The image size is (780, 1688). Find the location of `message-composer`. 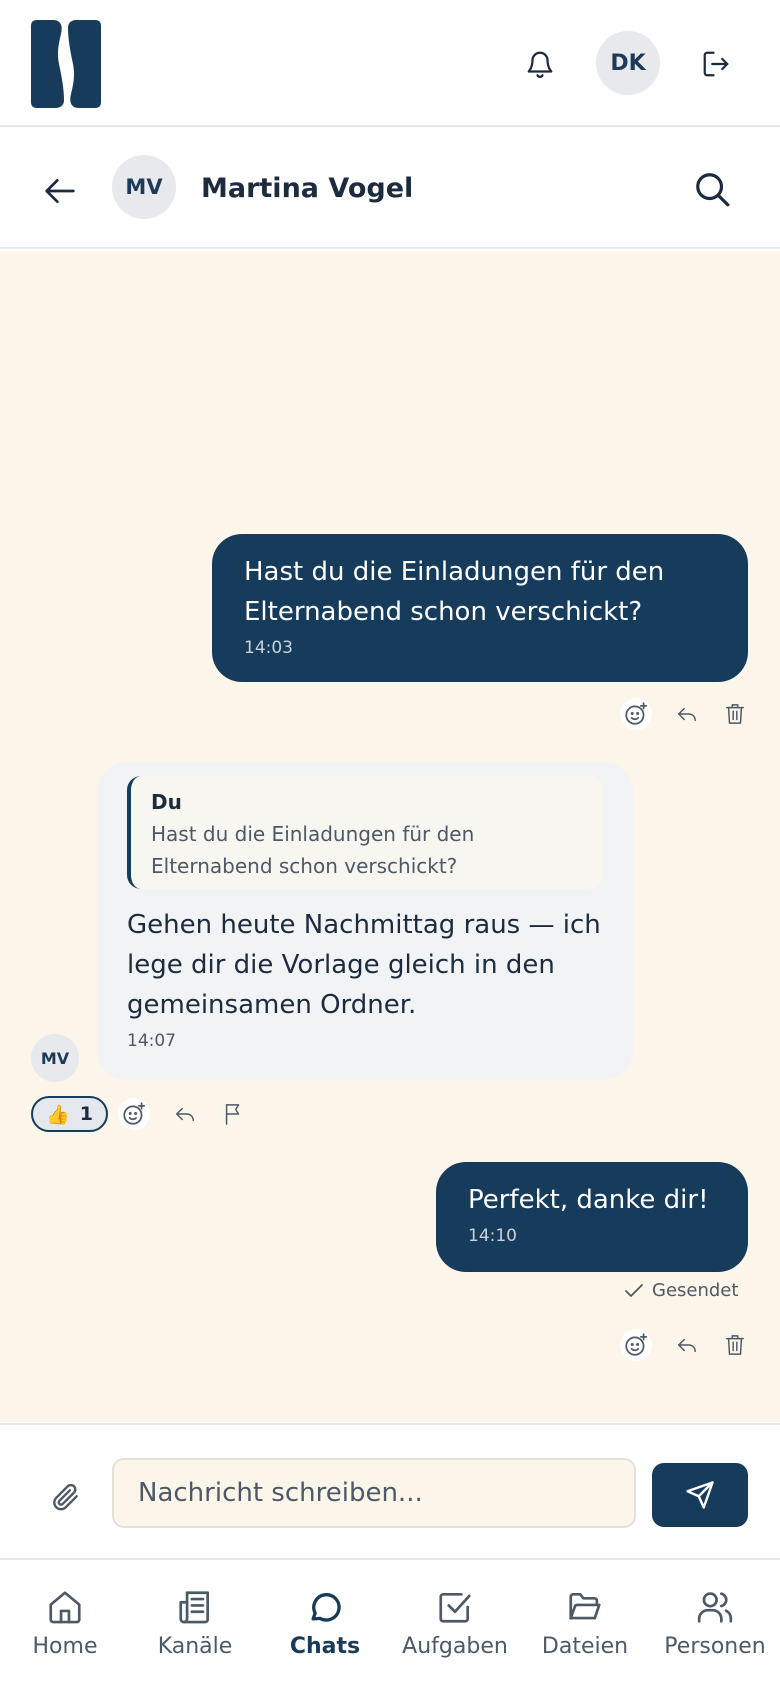

message-composer is located at coordinates (390, 1490).